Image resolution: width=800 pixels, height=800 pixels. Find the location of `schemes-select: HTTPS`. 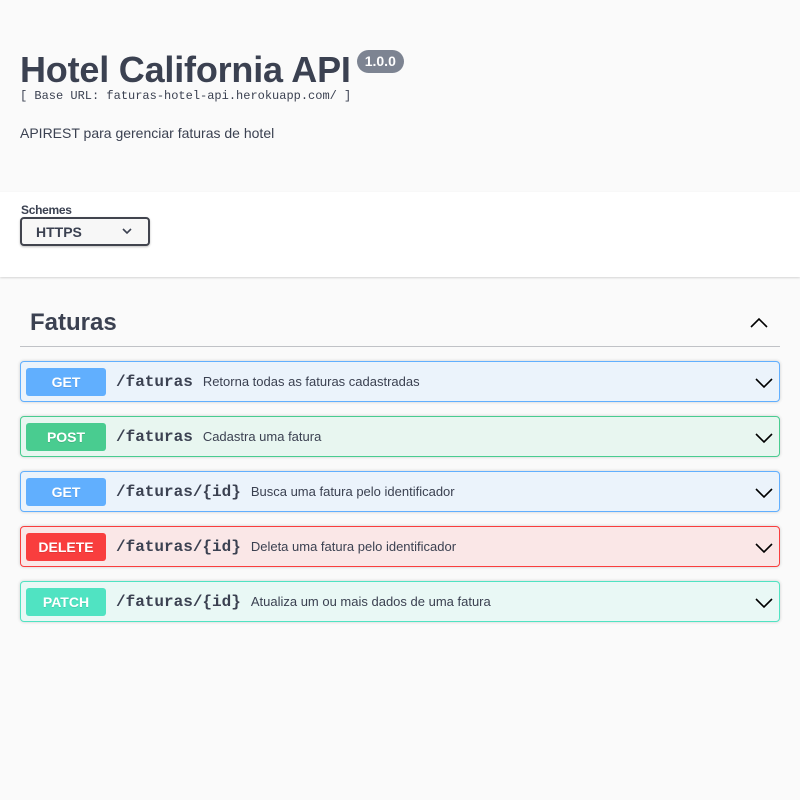

schemes-select: HTTPS is located at coordinates (85, 231).